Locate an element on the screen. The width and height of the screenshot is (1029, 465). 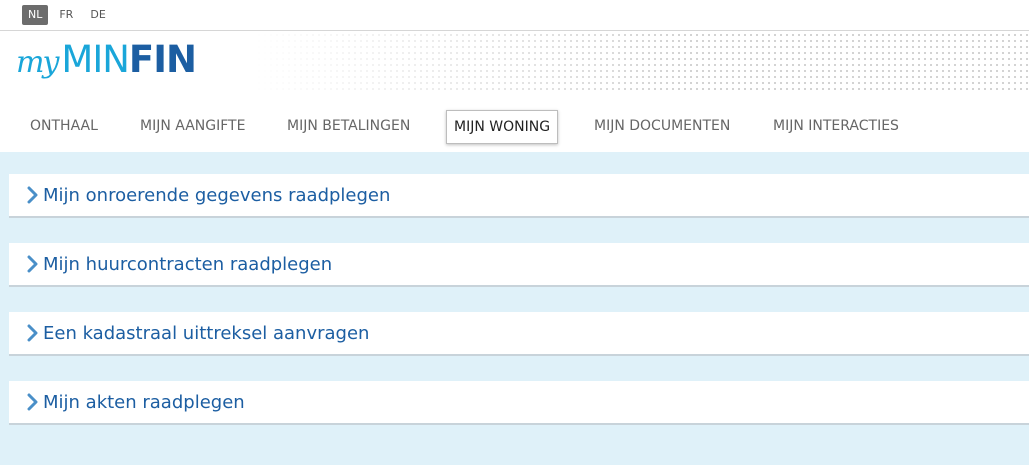
panel-title: Een kadastraal uittreksel aanvragen is located at coordinates (206, 333).